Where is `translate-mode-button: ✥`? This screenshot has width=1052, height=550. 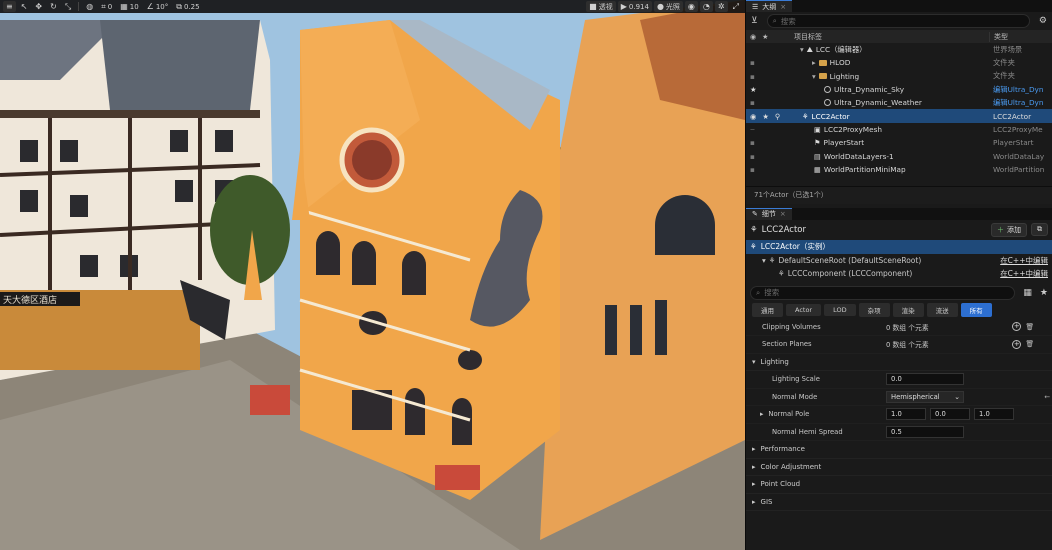 translate-mode-button: ✥ is located at coordinates (38, 6).